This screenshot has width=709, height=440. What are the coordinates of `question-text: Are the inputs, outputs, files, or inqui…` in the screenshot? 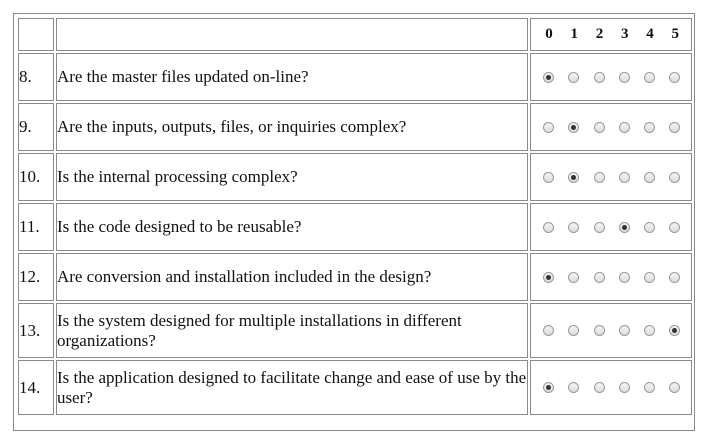 It's located at (292, 127).